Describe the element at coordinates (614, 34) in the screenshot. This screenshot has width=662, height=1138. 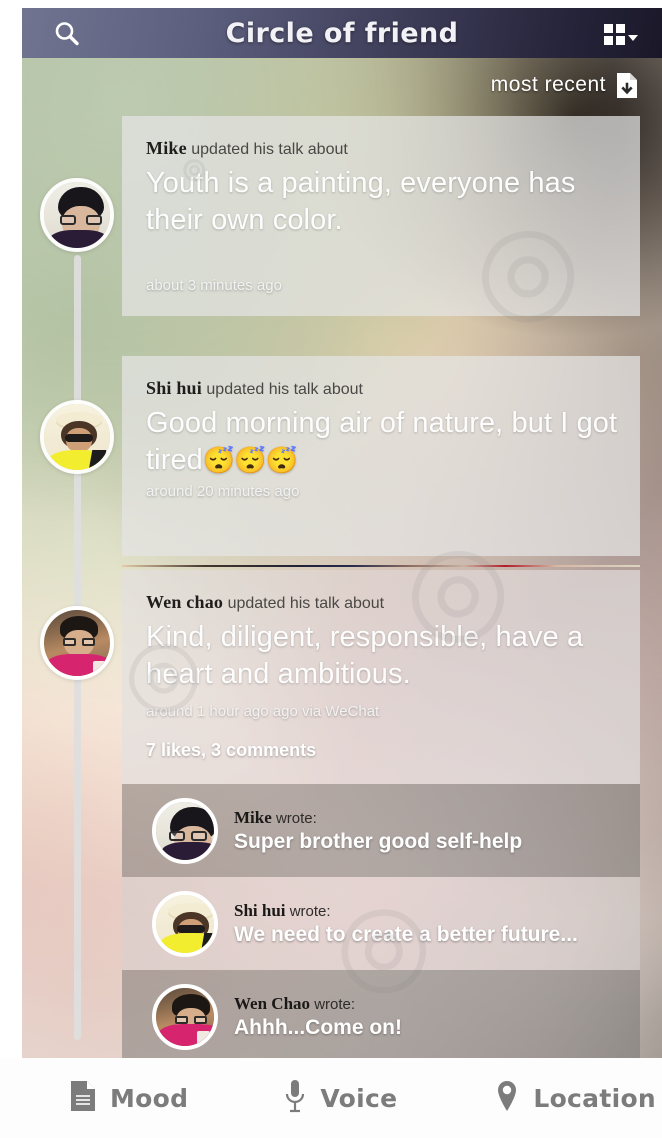
I see `grid-squares` at that location.